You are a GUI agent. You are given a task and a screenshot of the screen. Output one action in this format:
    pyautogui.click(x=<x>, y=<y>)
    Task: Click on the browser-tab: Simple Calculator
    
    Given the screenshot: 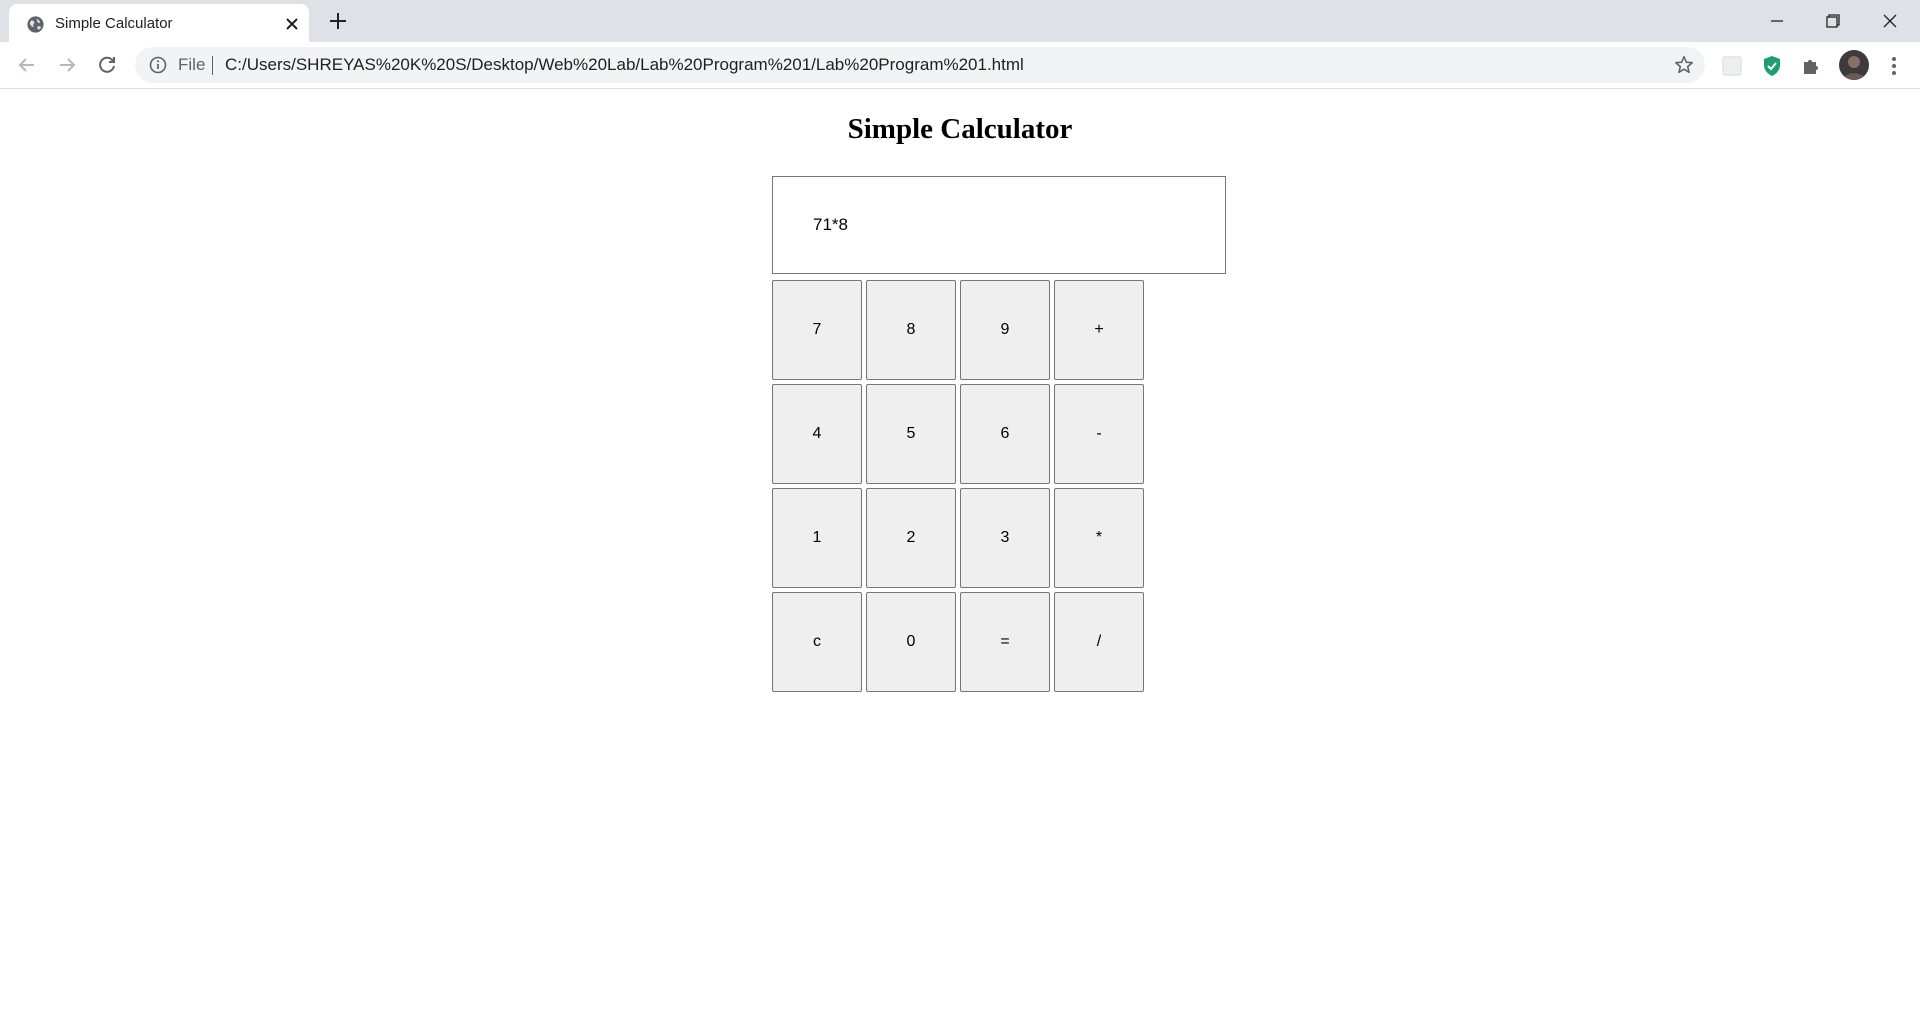 What is the action you would take?
    pyautogui.click(x=159, y=23)
    